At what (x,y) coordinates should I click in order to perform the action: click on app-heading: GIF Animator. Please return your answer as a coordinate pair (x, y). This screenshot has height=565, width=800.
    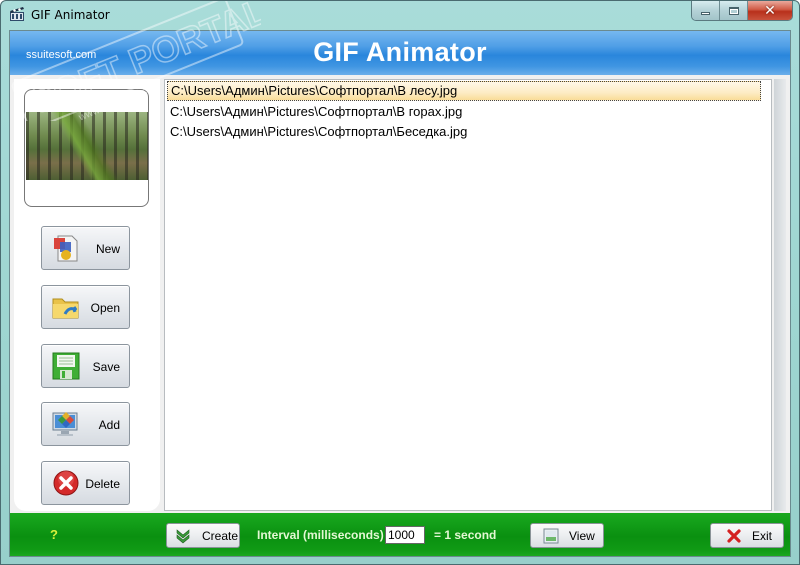
    Looking at the image, I should click on (400, 52).